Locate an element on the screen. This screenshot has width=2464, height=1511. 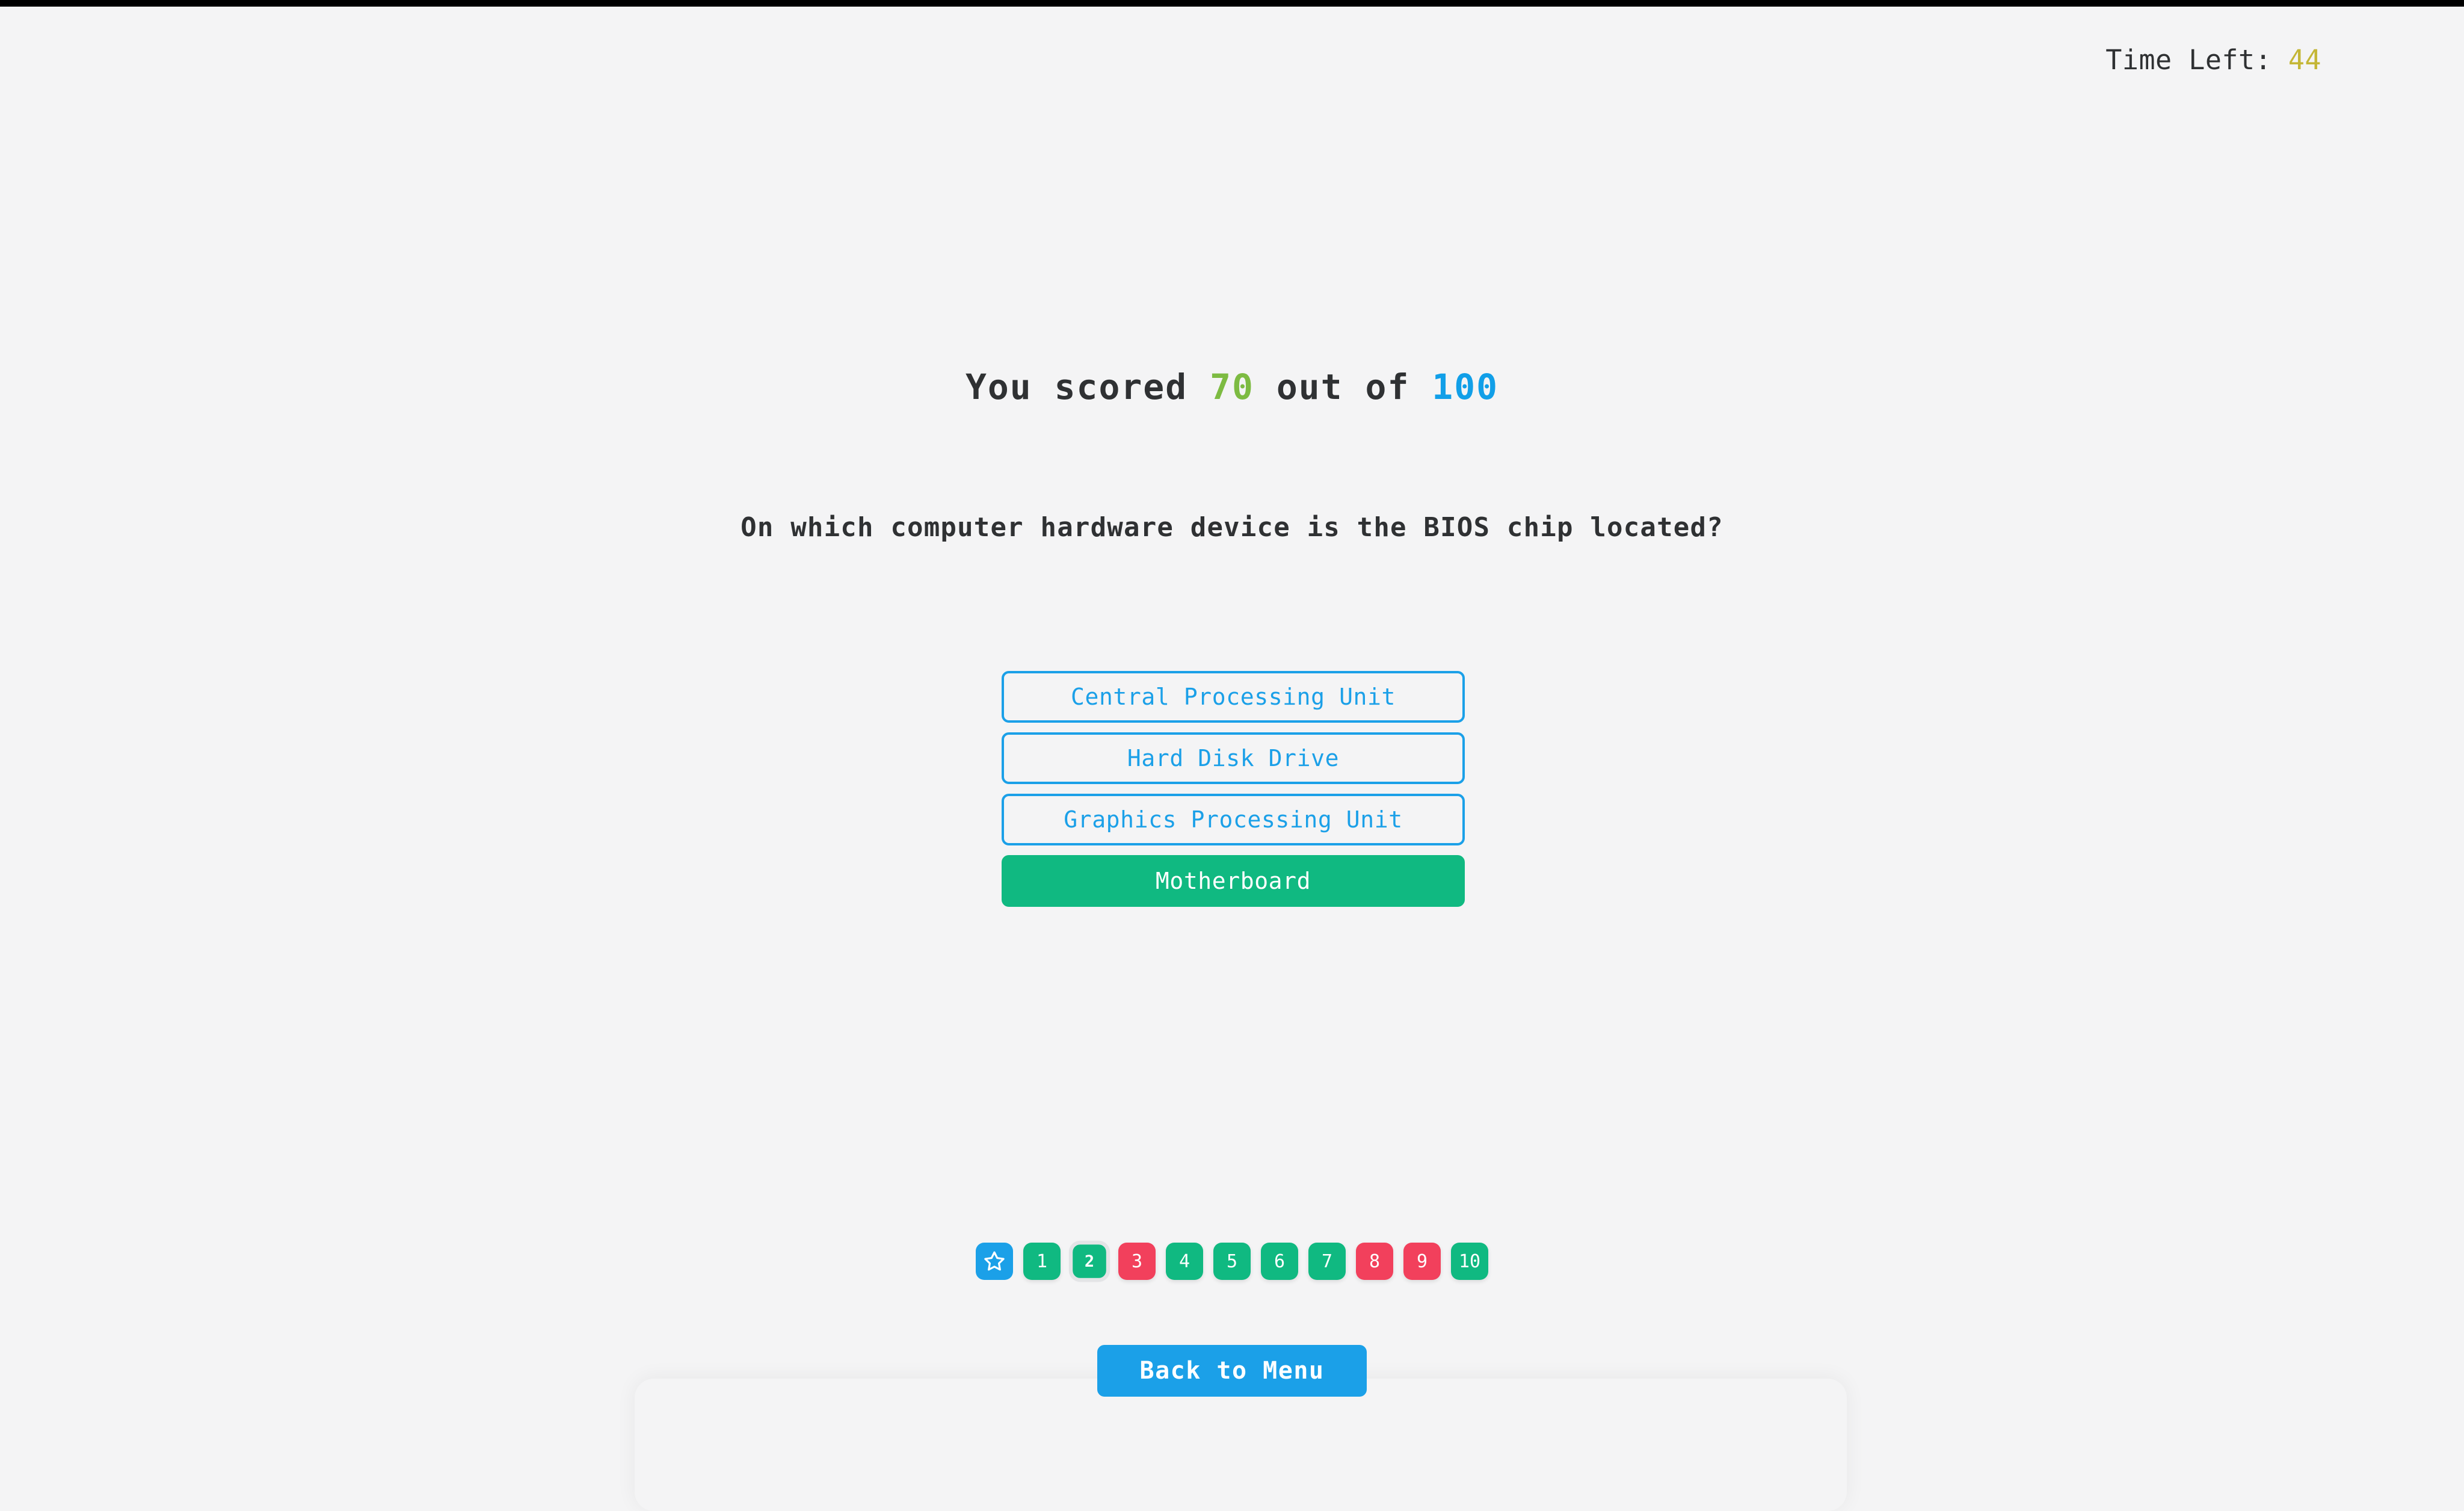
score-value: 70 is located at coordinates (1232, 386).